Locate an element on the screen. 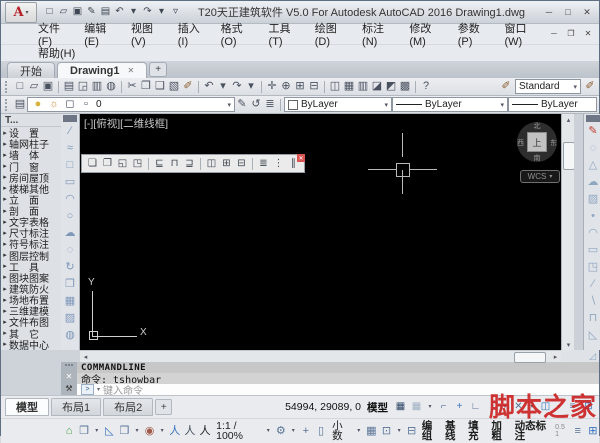 This screenshot has height=443, width=600. viewcube-north-label: 北 is located at coordinates (537, 126).